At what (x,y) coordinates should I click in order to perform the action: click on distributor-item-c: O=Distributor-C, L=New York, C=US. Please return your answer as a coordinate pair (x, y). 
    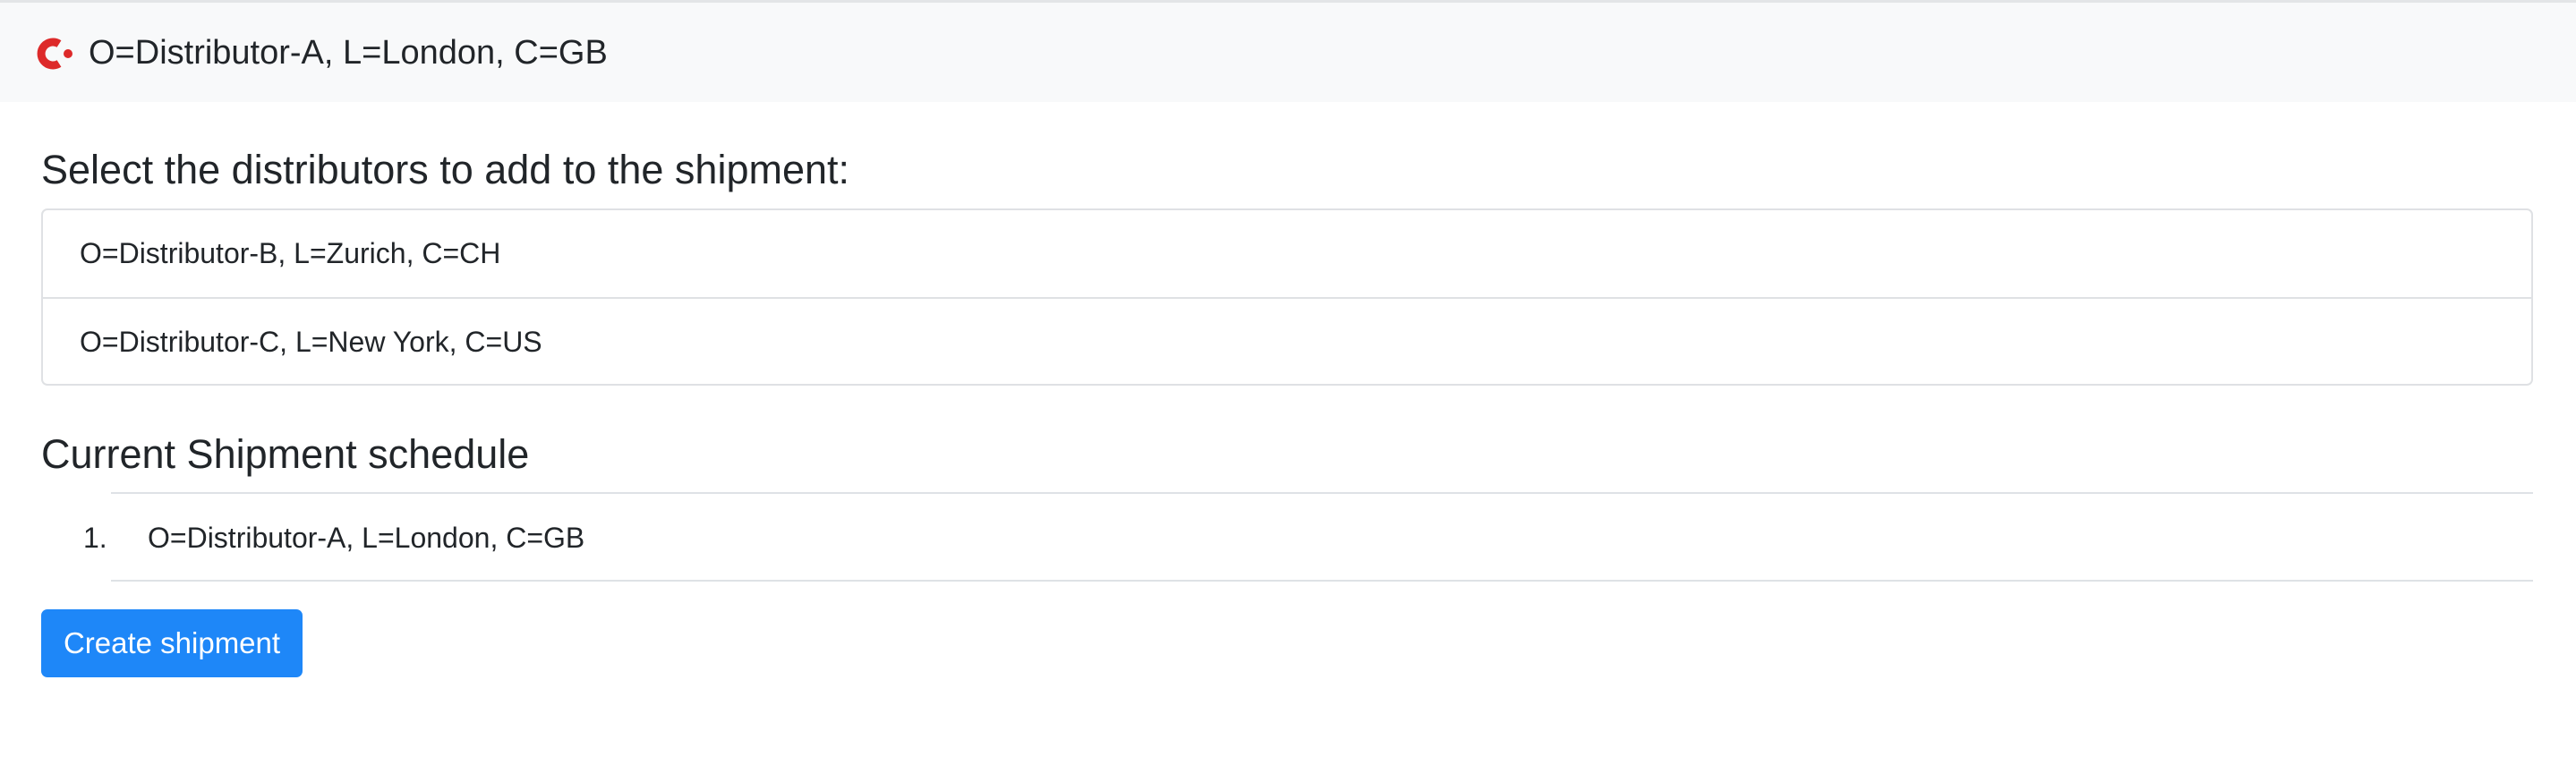
    Looking at the image, I should click on (1287, 340).